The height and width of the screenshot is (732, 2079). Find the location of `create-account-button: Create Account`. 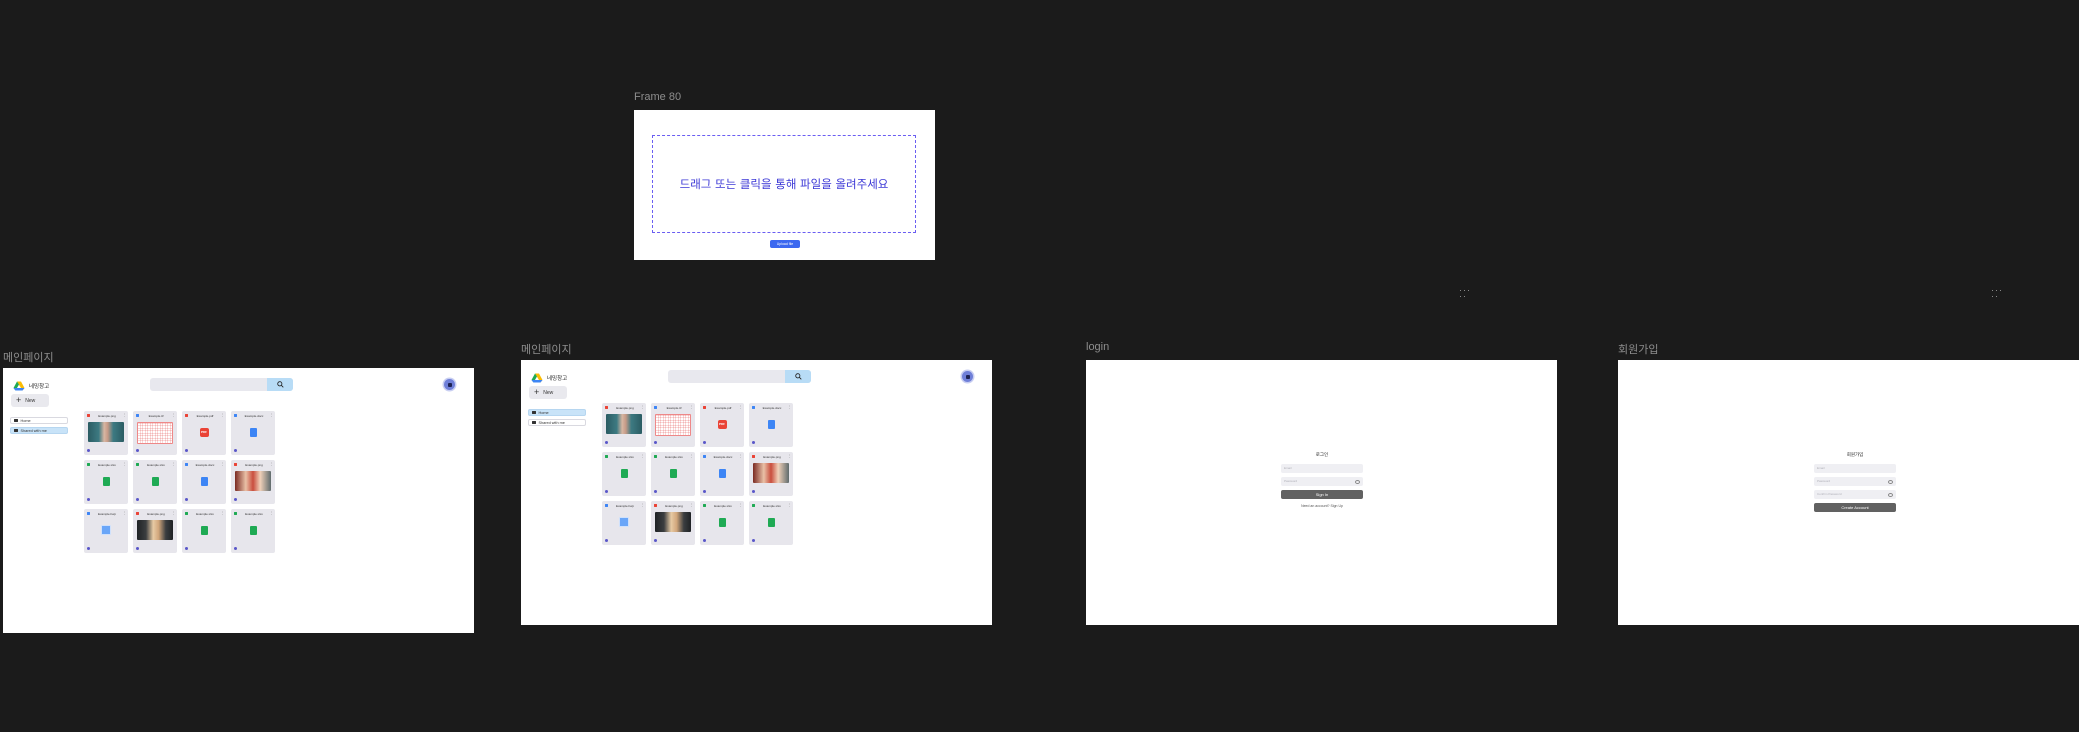

create-account-button: Create Account is located at coordinates (1855, 507).